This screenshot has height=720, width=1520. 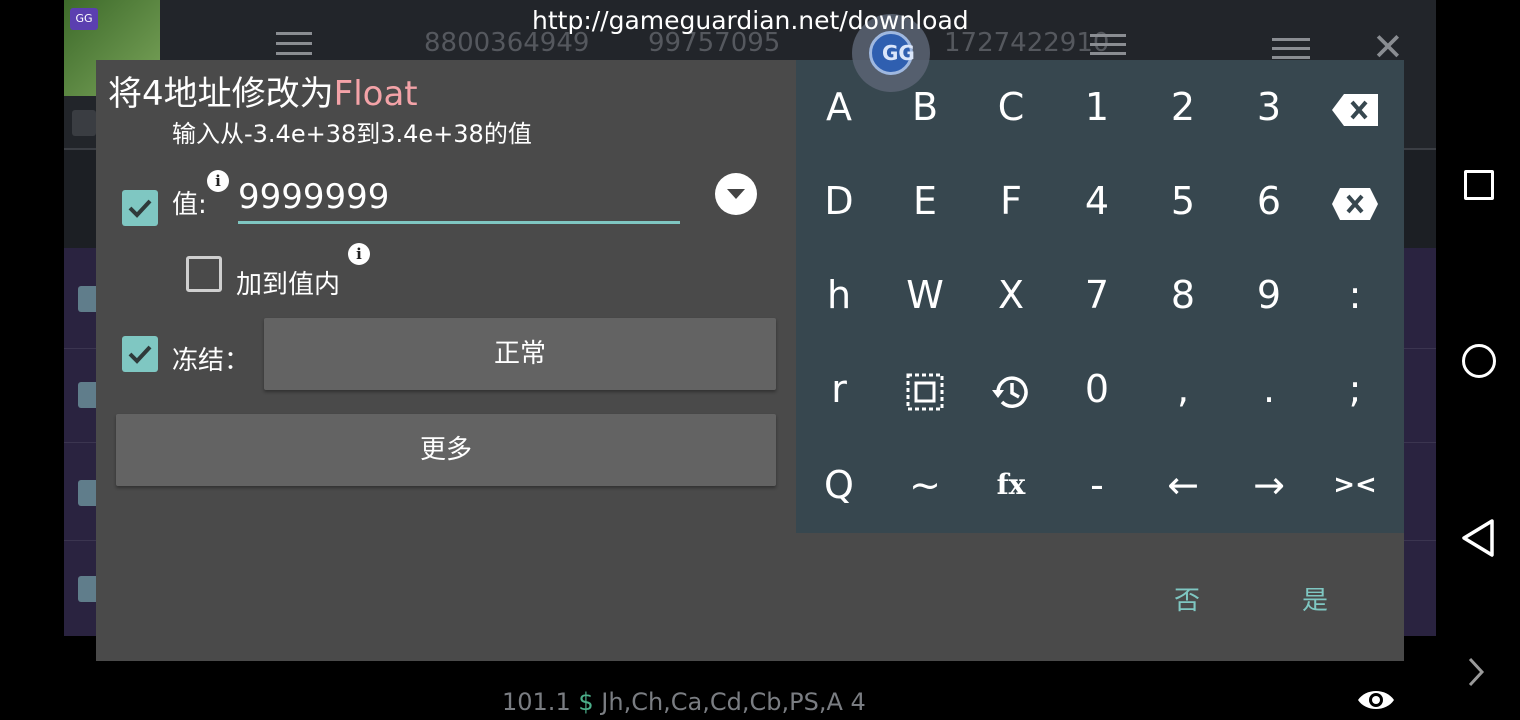 I want to click on key-h: h, so click(x=839, y=295).